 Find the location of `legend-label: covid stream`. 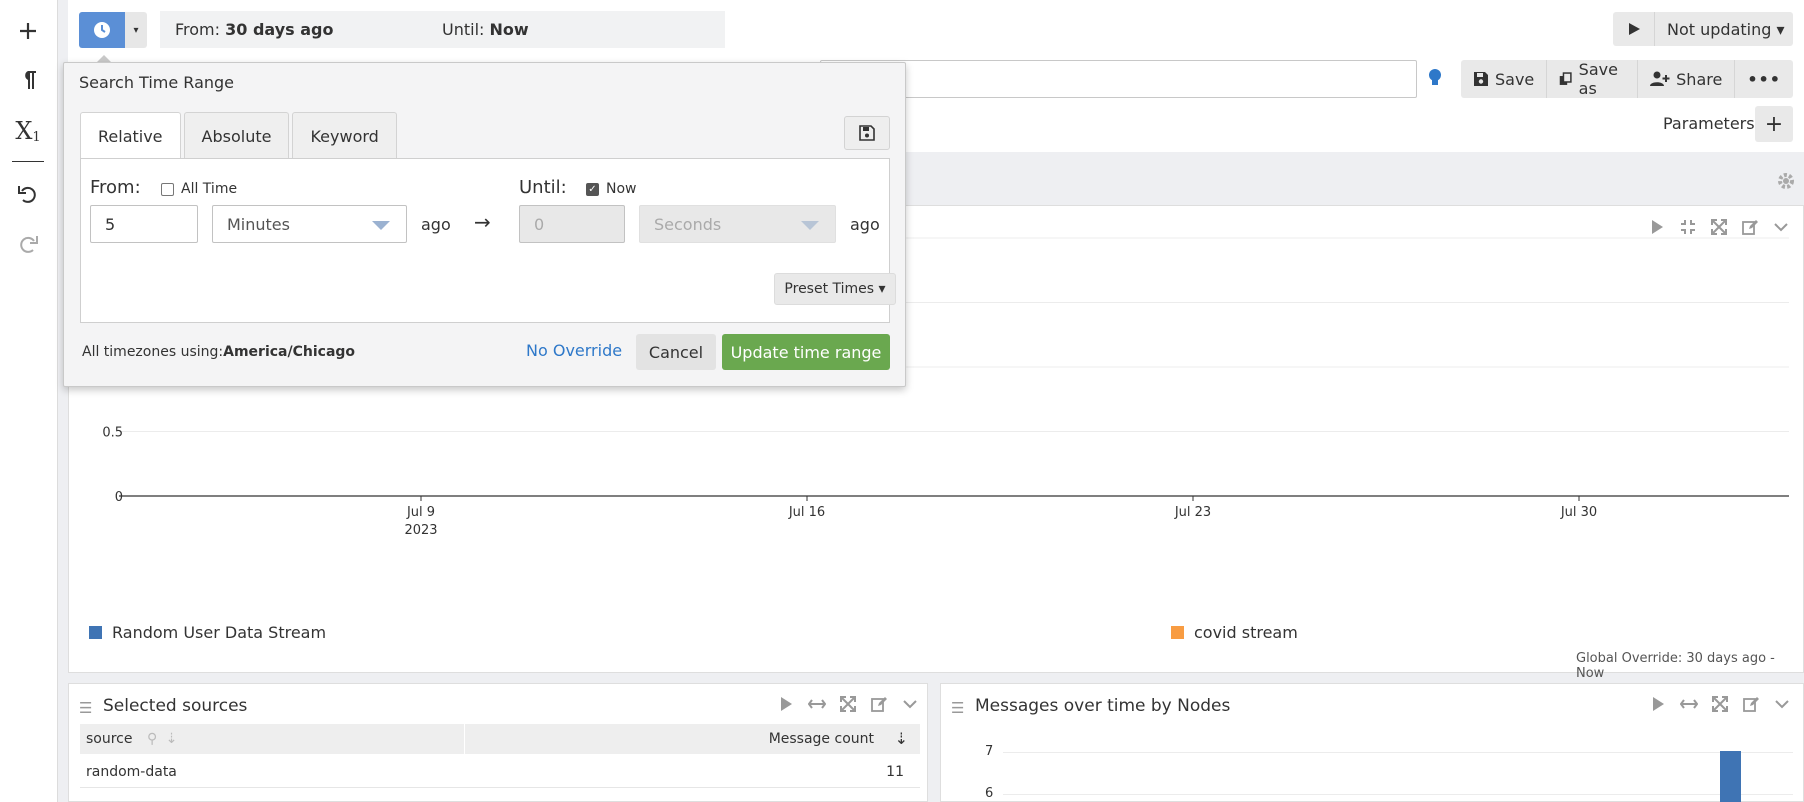

legend-label: covid stream is located at coordinates (1246, 632).